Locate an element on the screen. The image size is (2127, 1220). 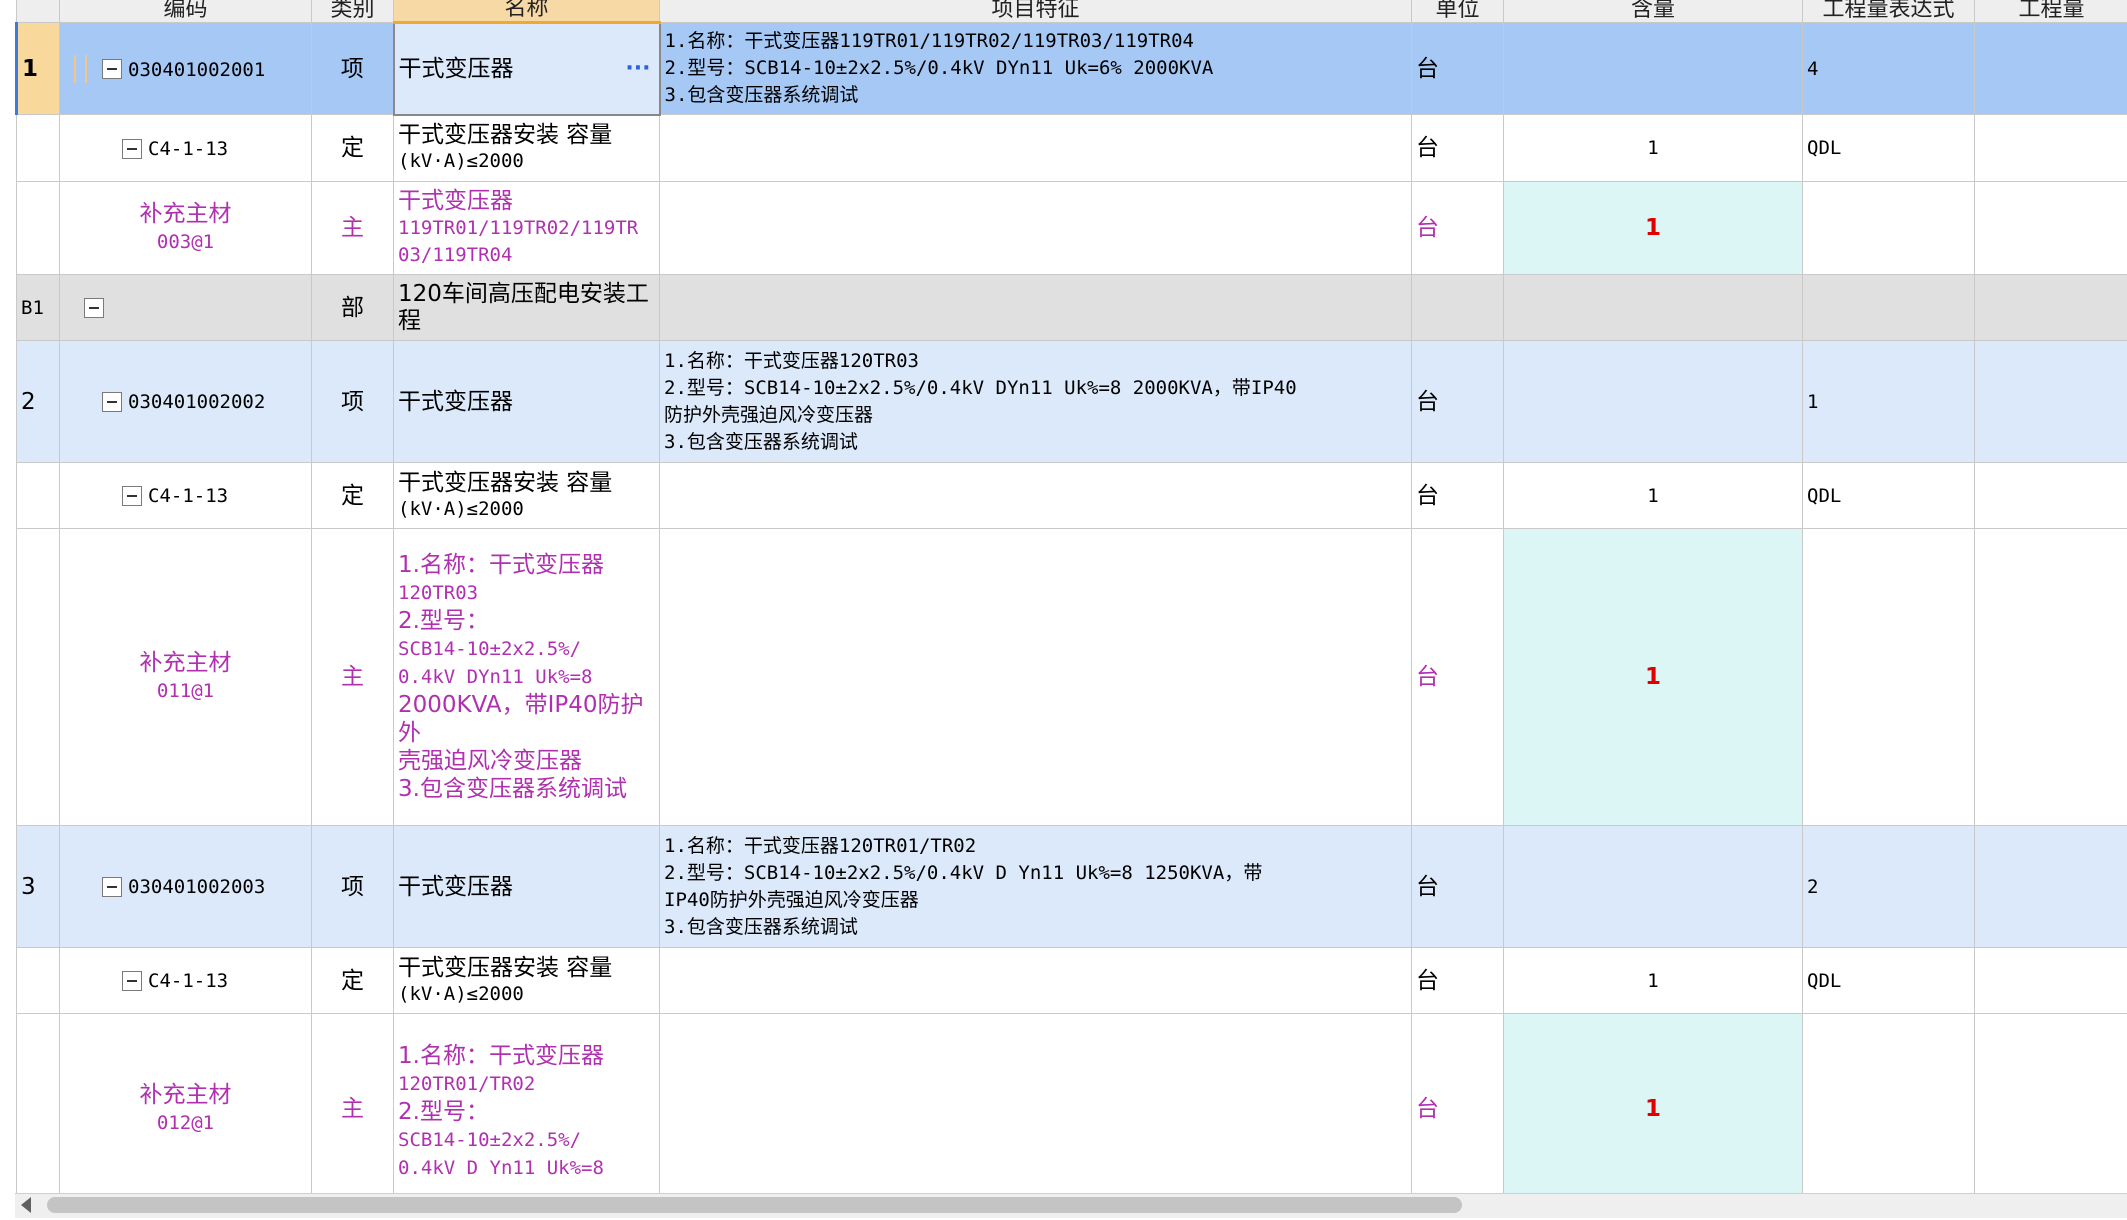
name-cell: 干式变压器 119TR01/119TR02/119TR 03/119TR04 is located at coordinates (526, 228).